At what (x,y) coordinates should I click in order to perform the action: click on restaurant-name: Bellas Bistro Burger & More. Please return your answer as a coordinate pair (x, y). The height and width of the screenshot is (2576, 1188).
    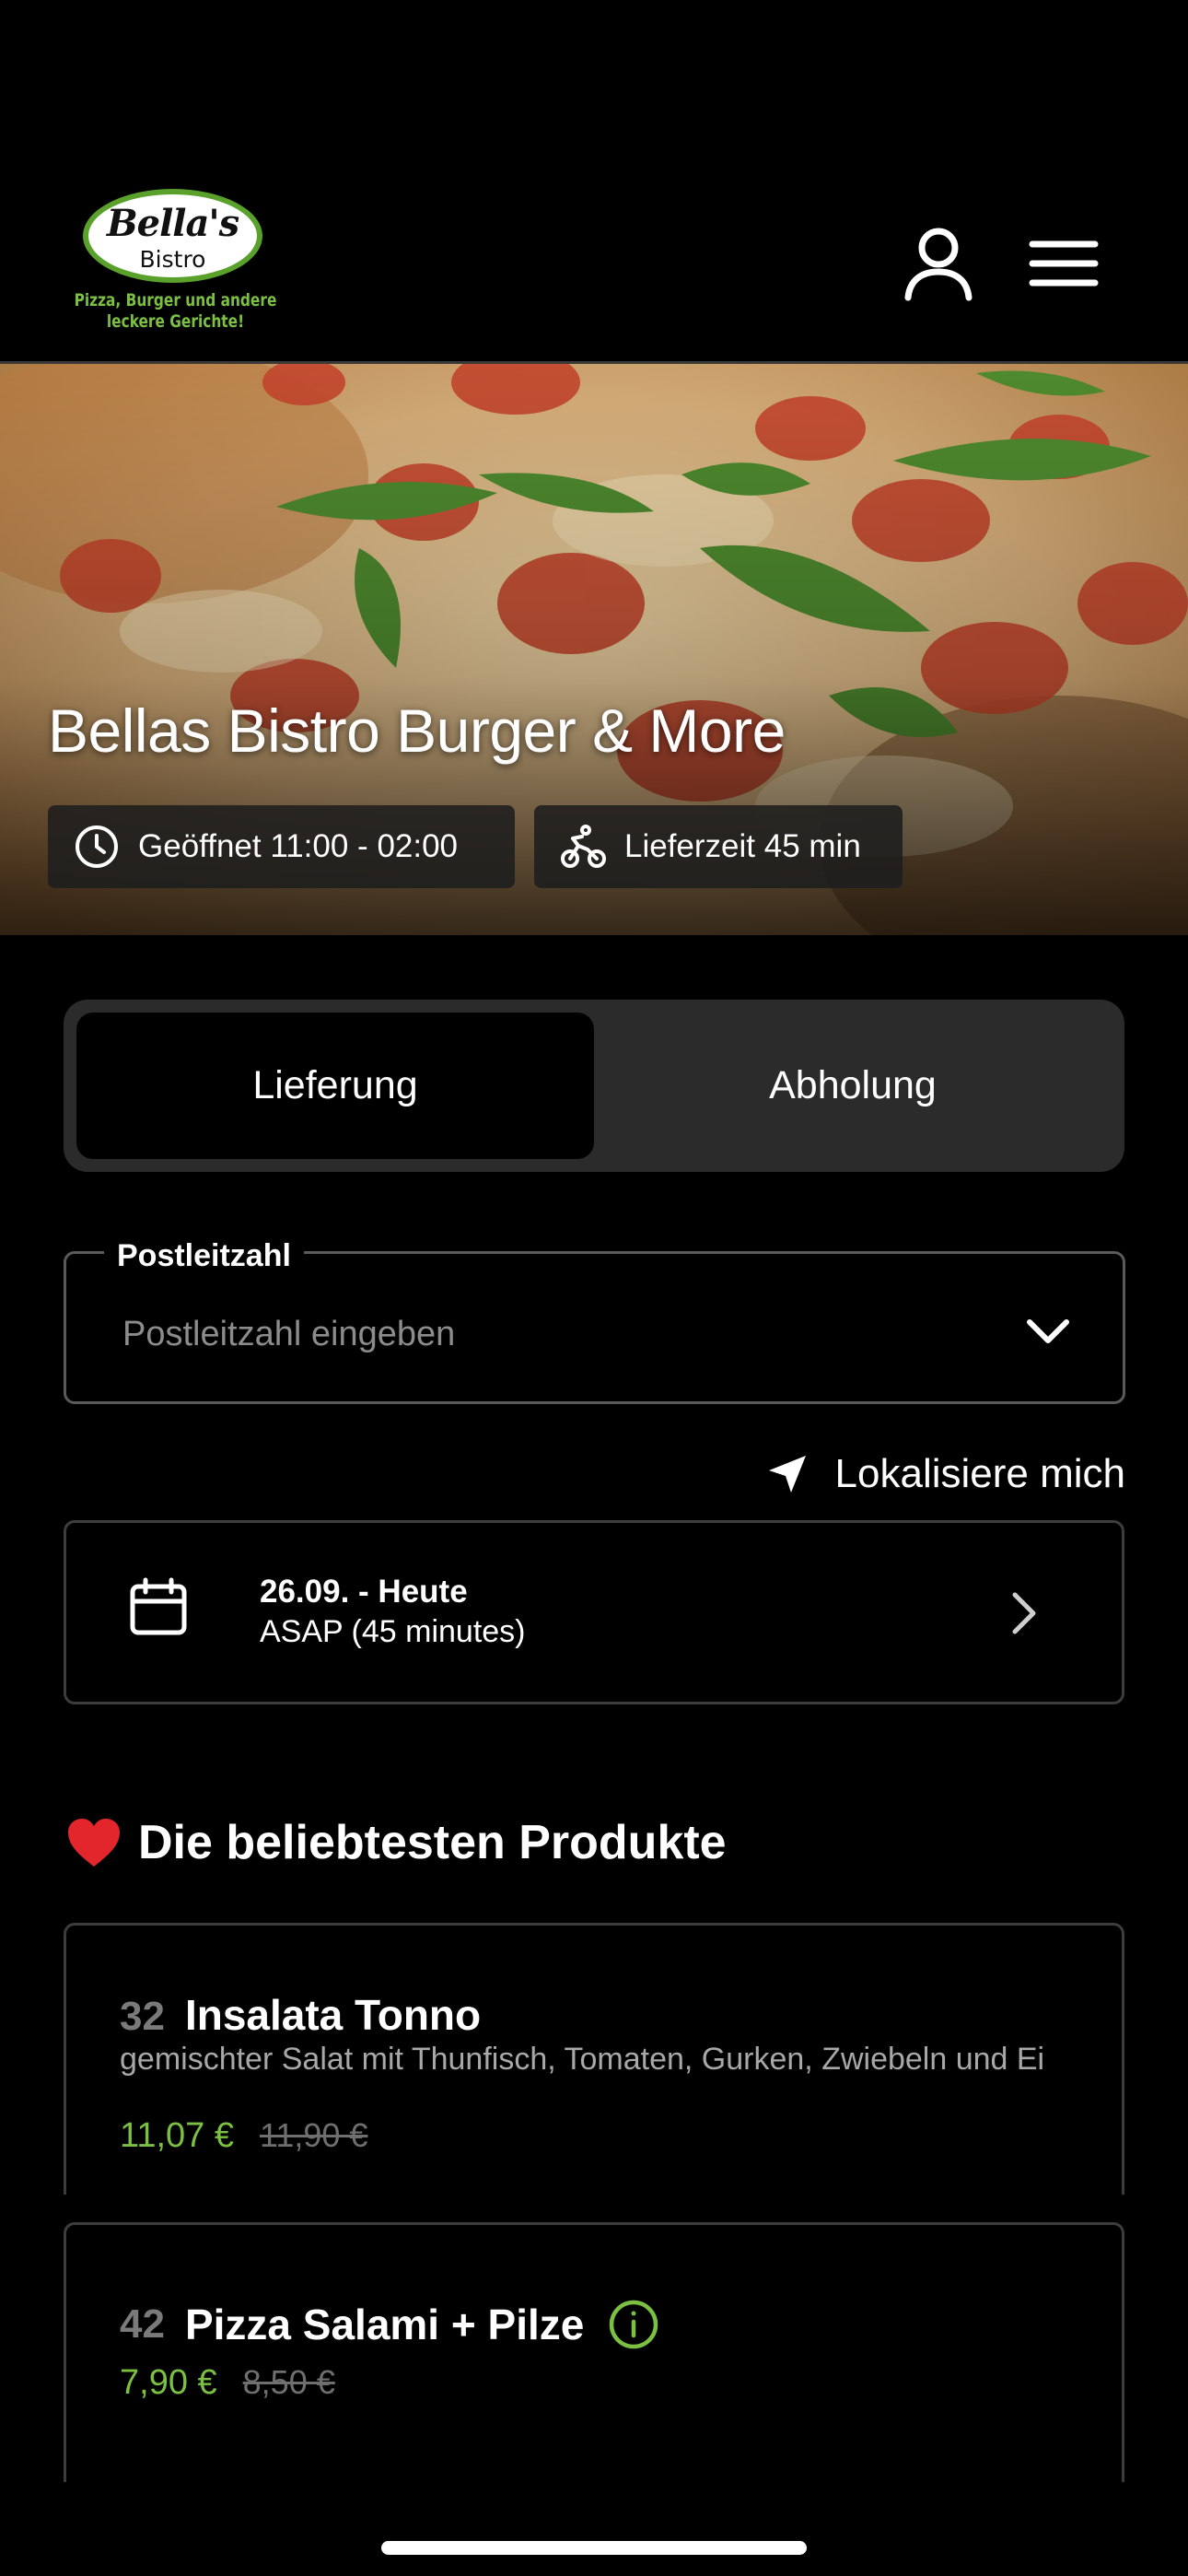
    Looking at the image, I should click on (417, 731).